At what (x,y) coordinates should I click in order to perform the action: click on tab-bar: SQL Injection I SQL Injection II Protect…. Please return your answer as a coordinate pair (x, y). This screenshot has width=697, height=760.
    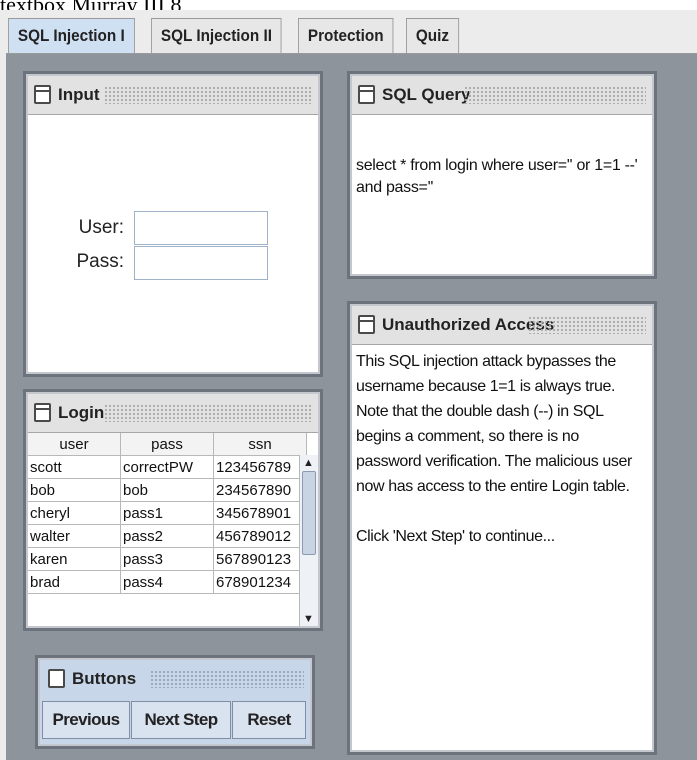
    Looking at the image, I should click on (237, 36).